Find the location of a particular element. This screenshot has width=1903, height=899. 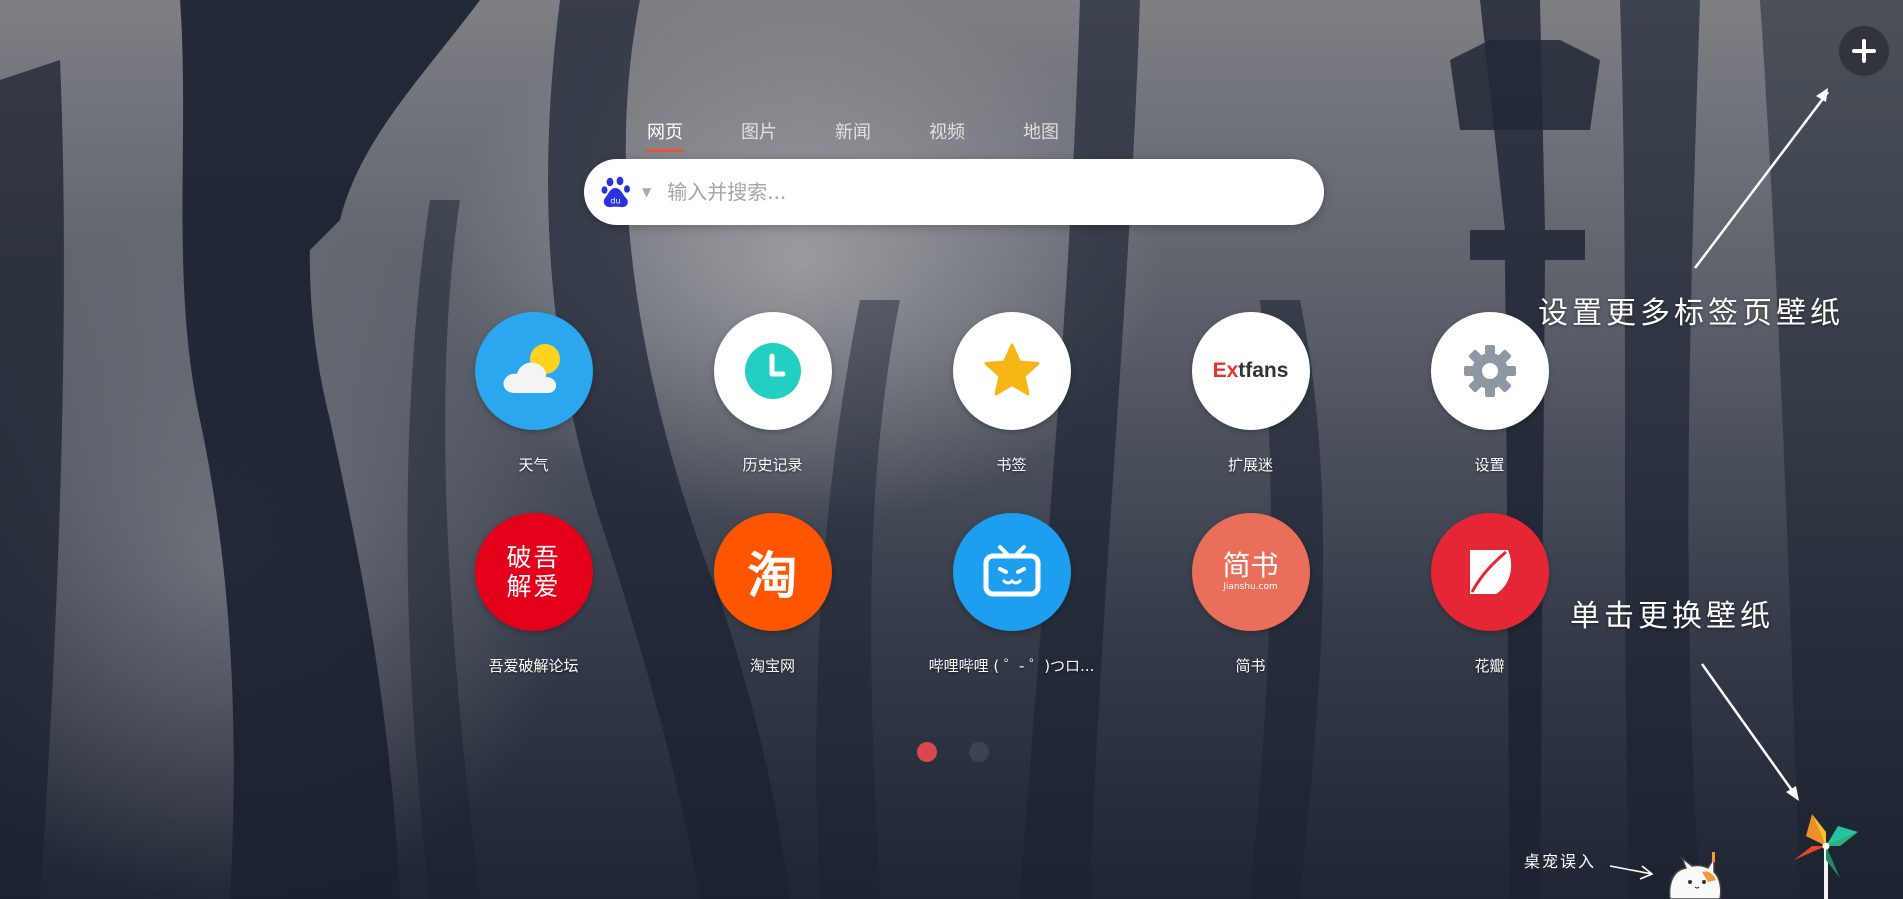

shortcut-label: 设置 is located at coordinates (1489, 465).